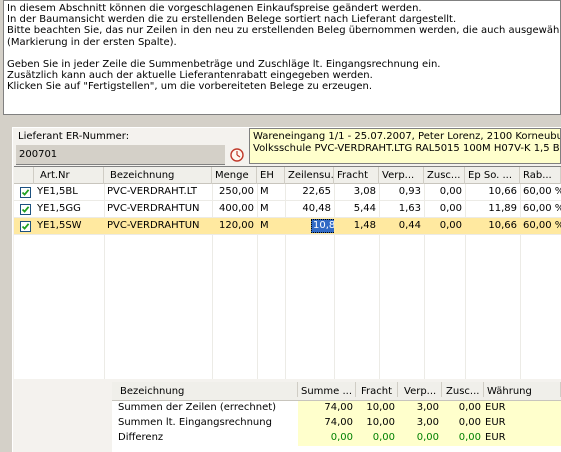 The width and height of the screenshot is (561, 452). What do you see at coordinates (420, 423) in the screenshot?
I see `summary-verp-input: 3,00` at bounding box center [420, 423].